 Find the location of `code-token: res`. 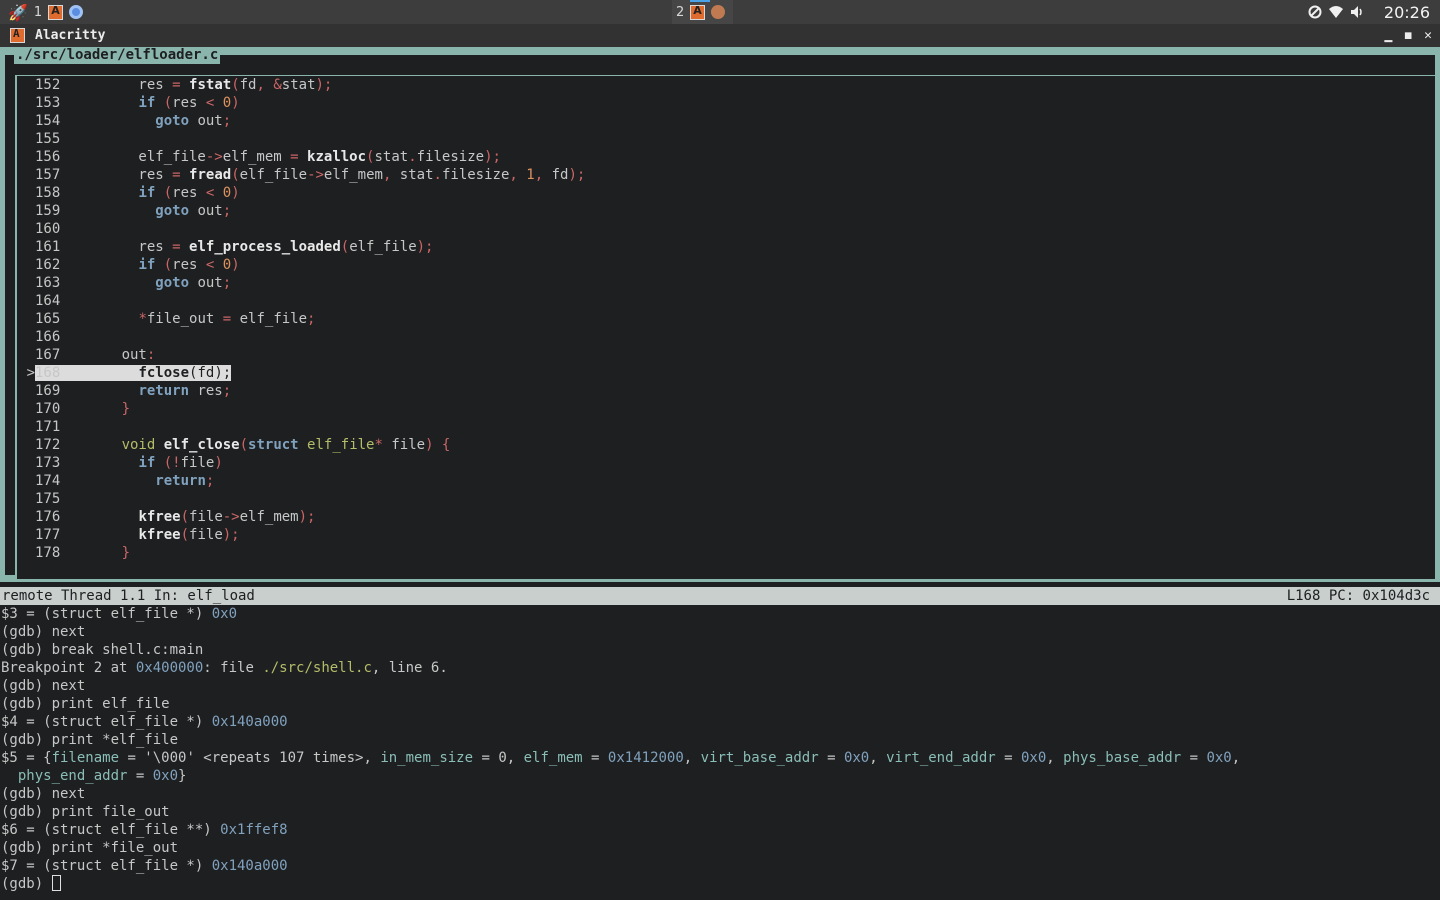

code-token: res is located at coordinates (189, 265).